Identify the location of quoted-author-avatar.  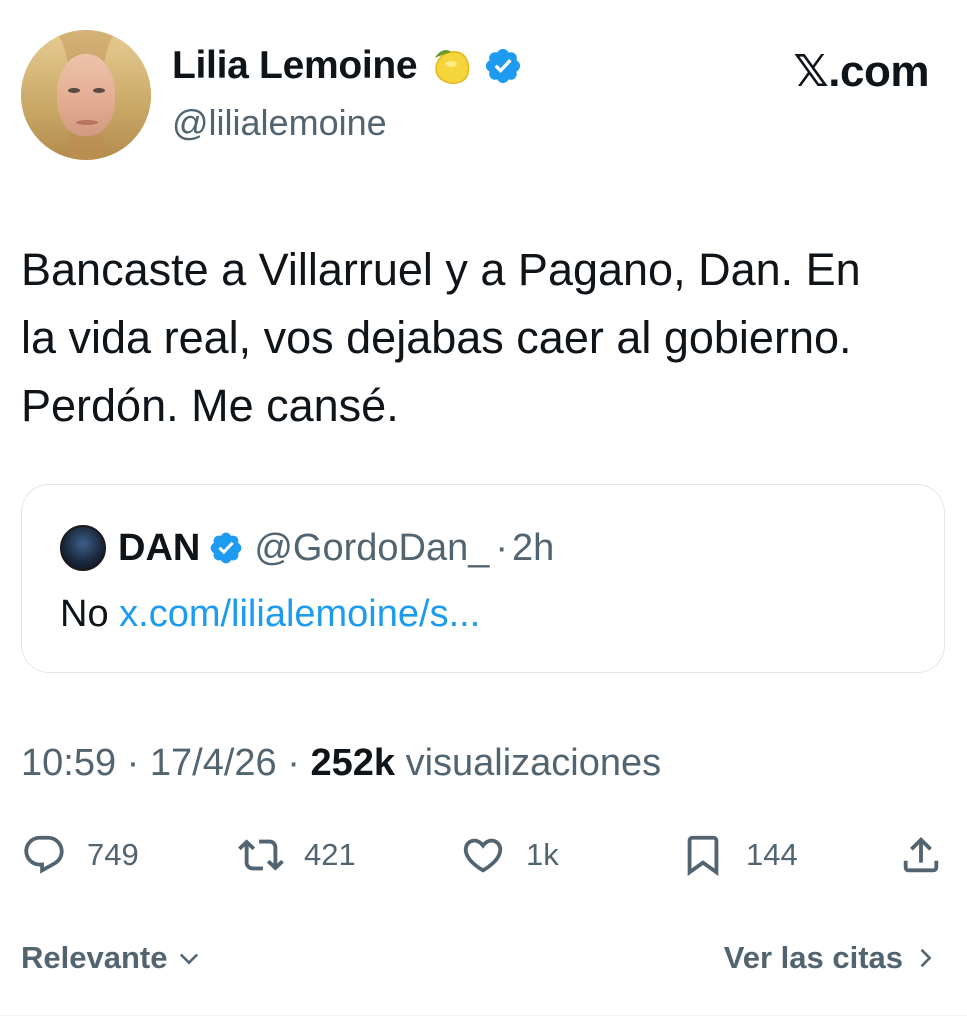
(83, 548).